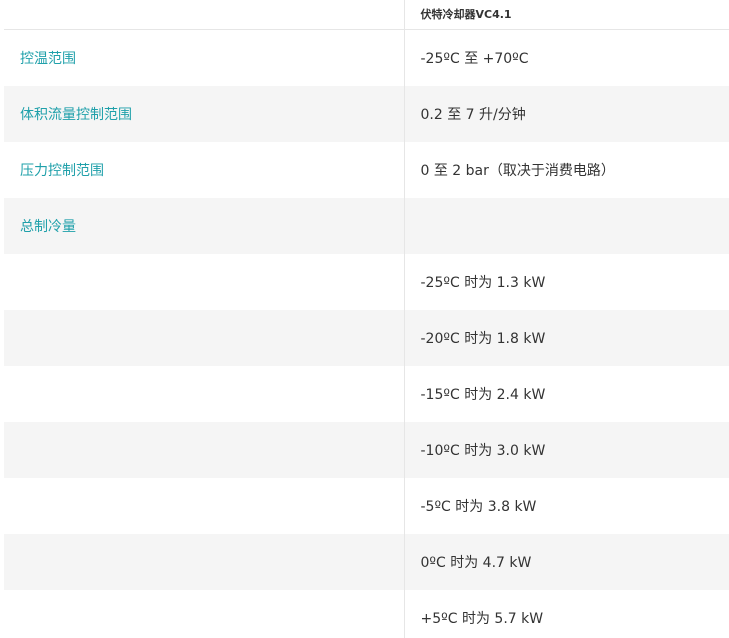  Describe the element at coordinates (566, 394) in the screenshot. I see `row-value: -15ºC 时为 2.4 kW` at that location.